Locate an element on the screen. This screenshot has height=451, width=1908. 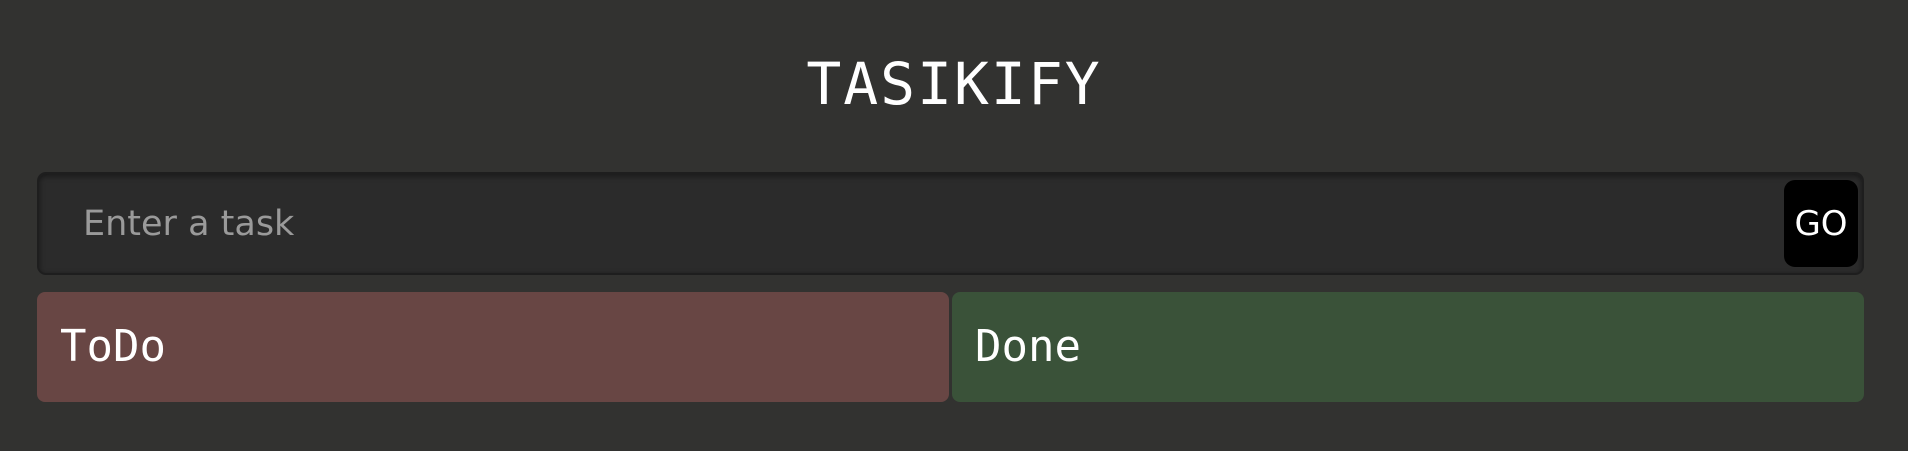
done-column: Done is located at coordinates (1408, 347).